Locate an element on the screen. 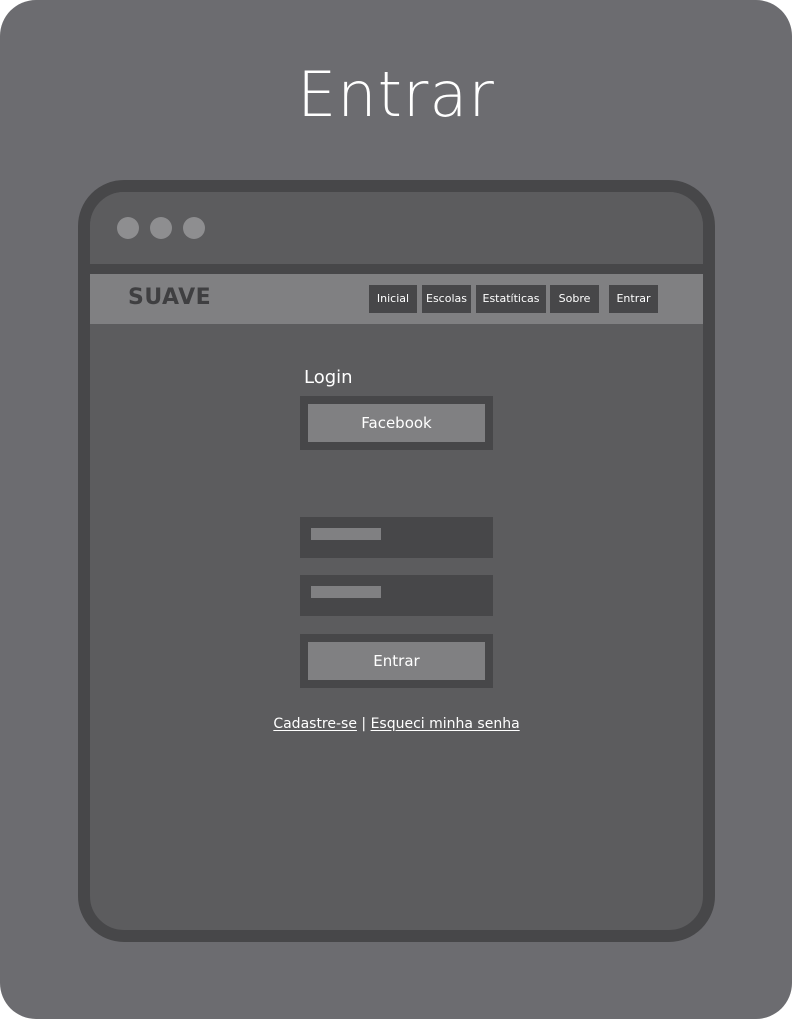  nav-item-escolas: Escolas is located at coordinates (446, 299).